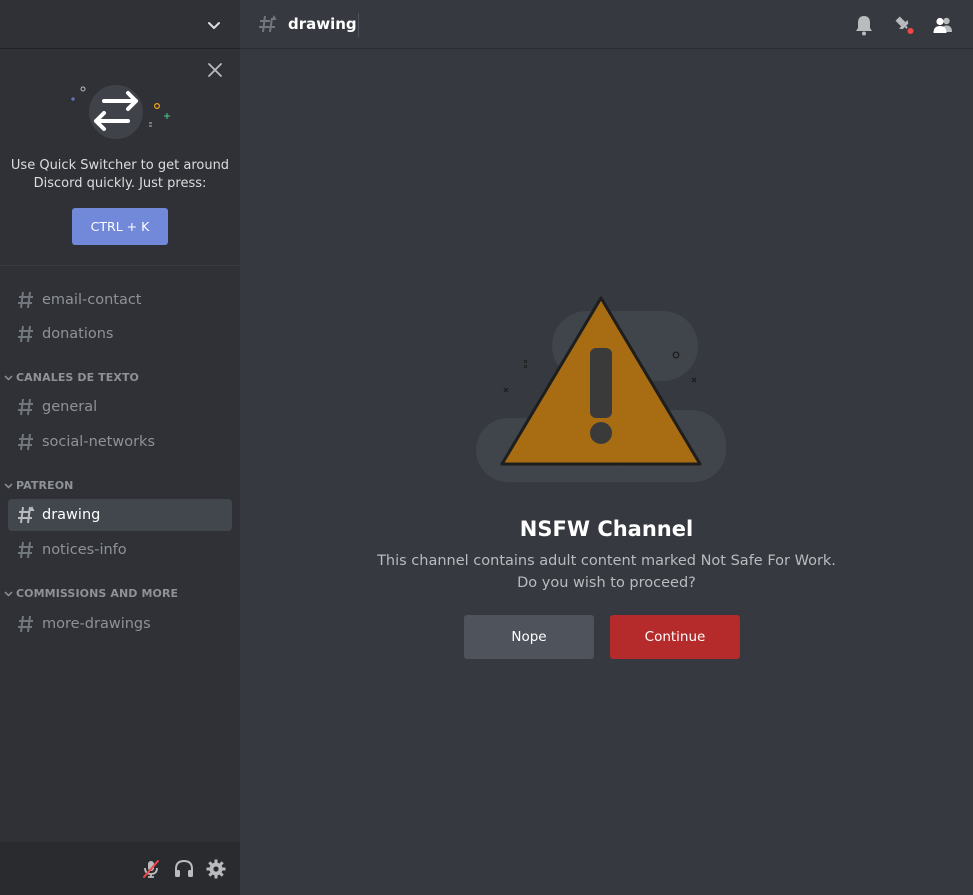 The width and height of the screenshot is (973, 895). I want to click on quick-switcher-illustration, so click(120, 112).